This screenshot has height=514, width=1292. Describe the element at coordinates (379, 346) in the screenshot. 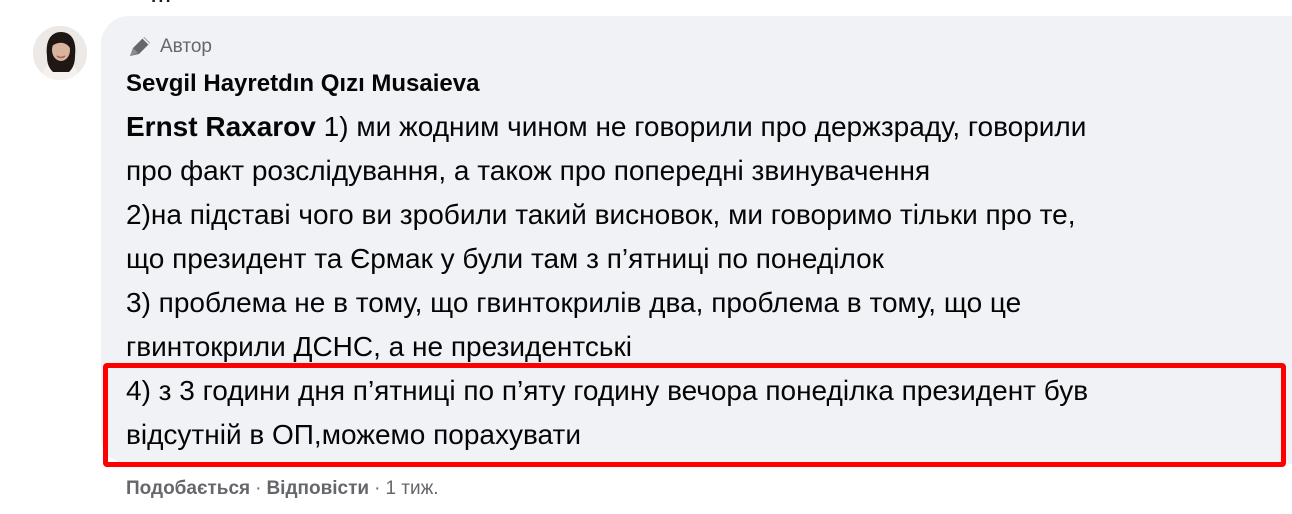

I see `comment-line: гвинтокрили ДСНС, а не президентські` at that location.